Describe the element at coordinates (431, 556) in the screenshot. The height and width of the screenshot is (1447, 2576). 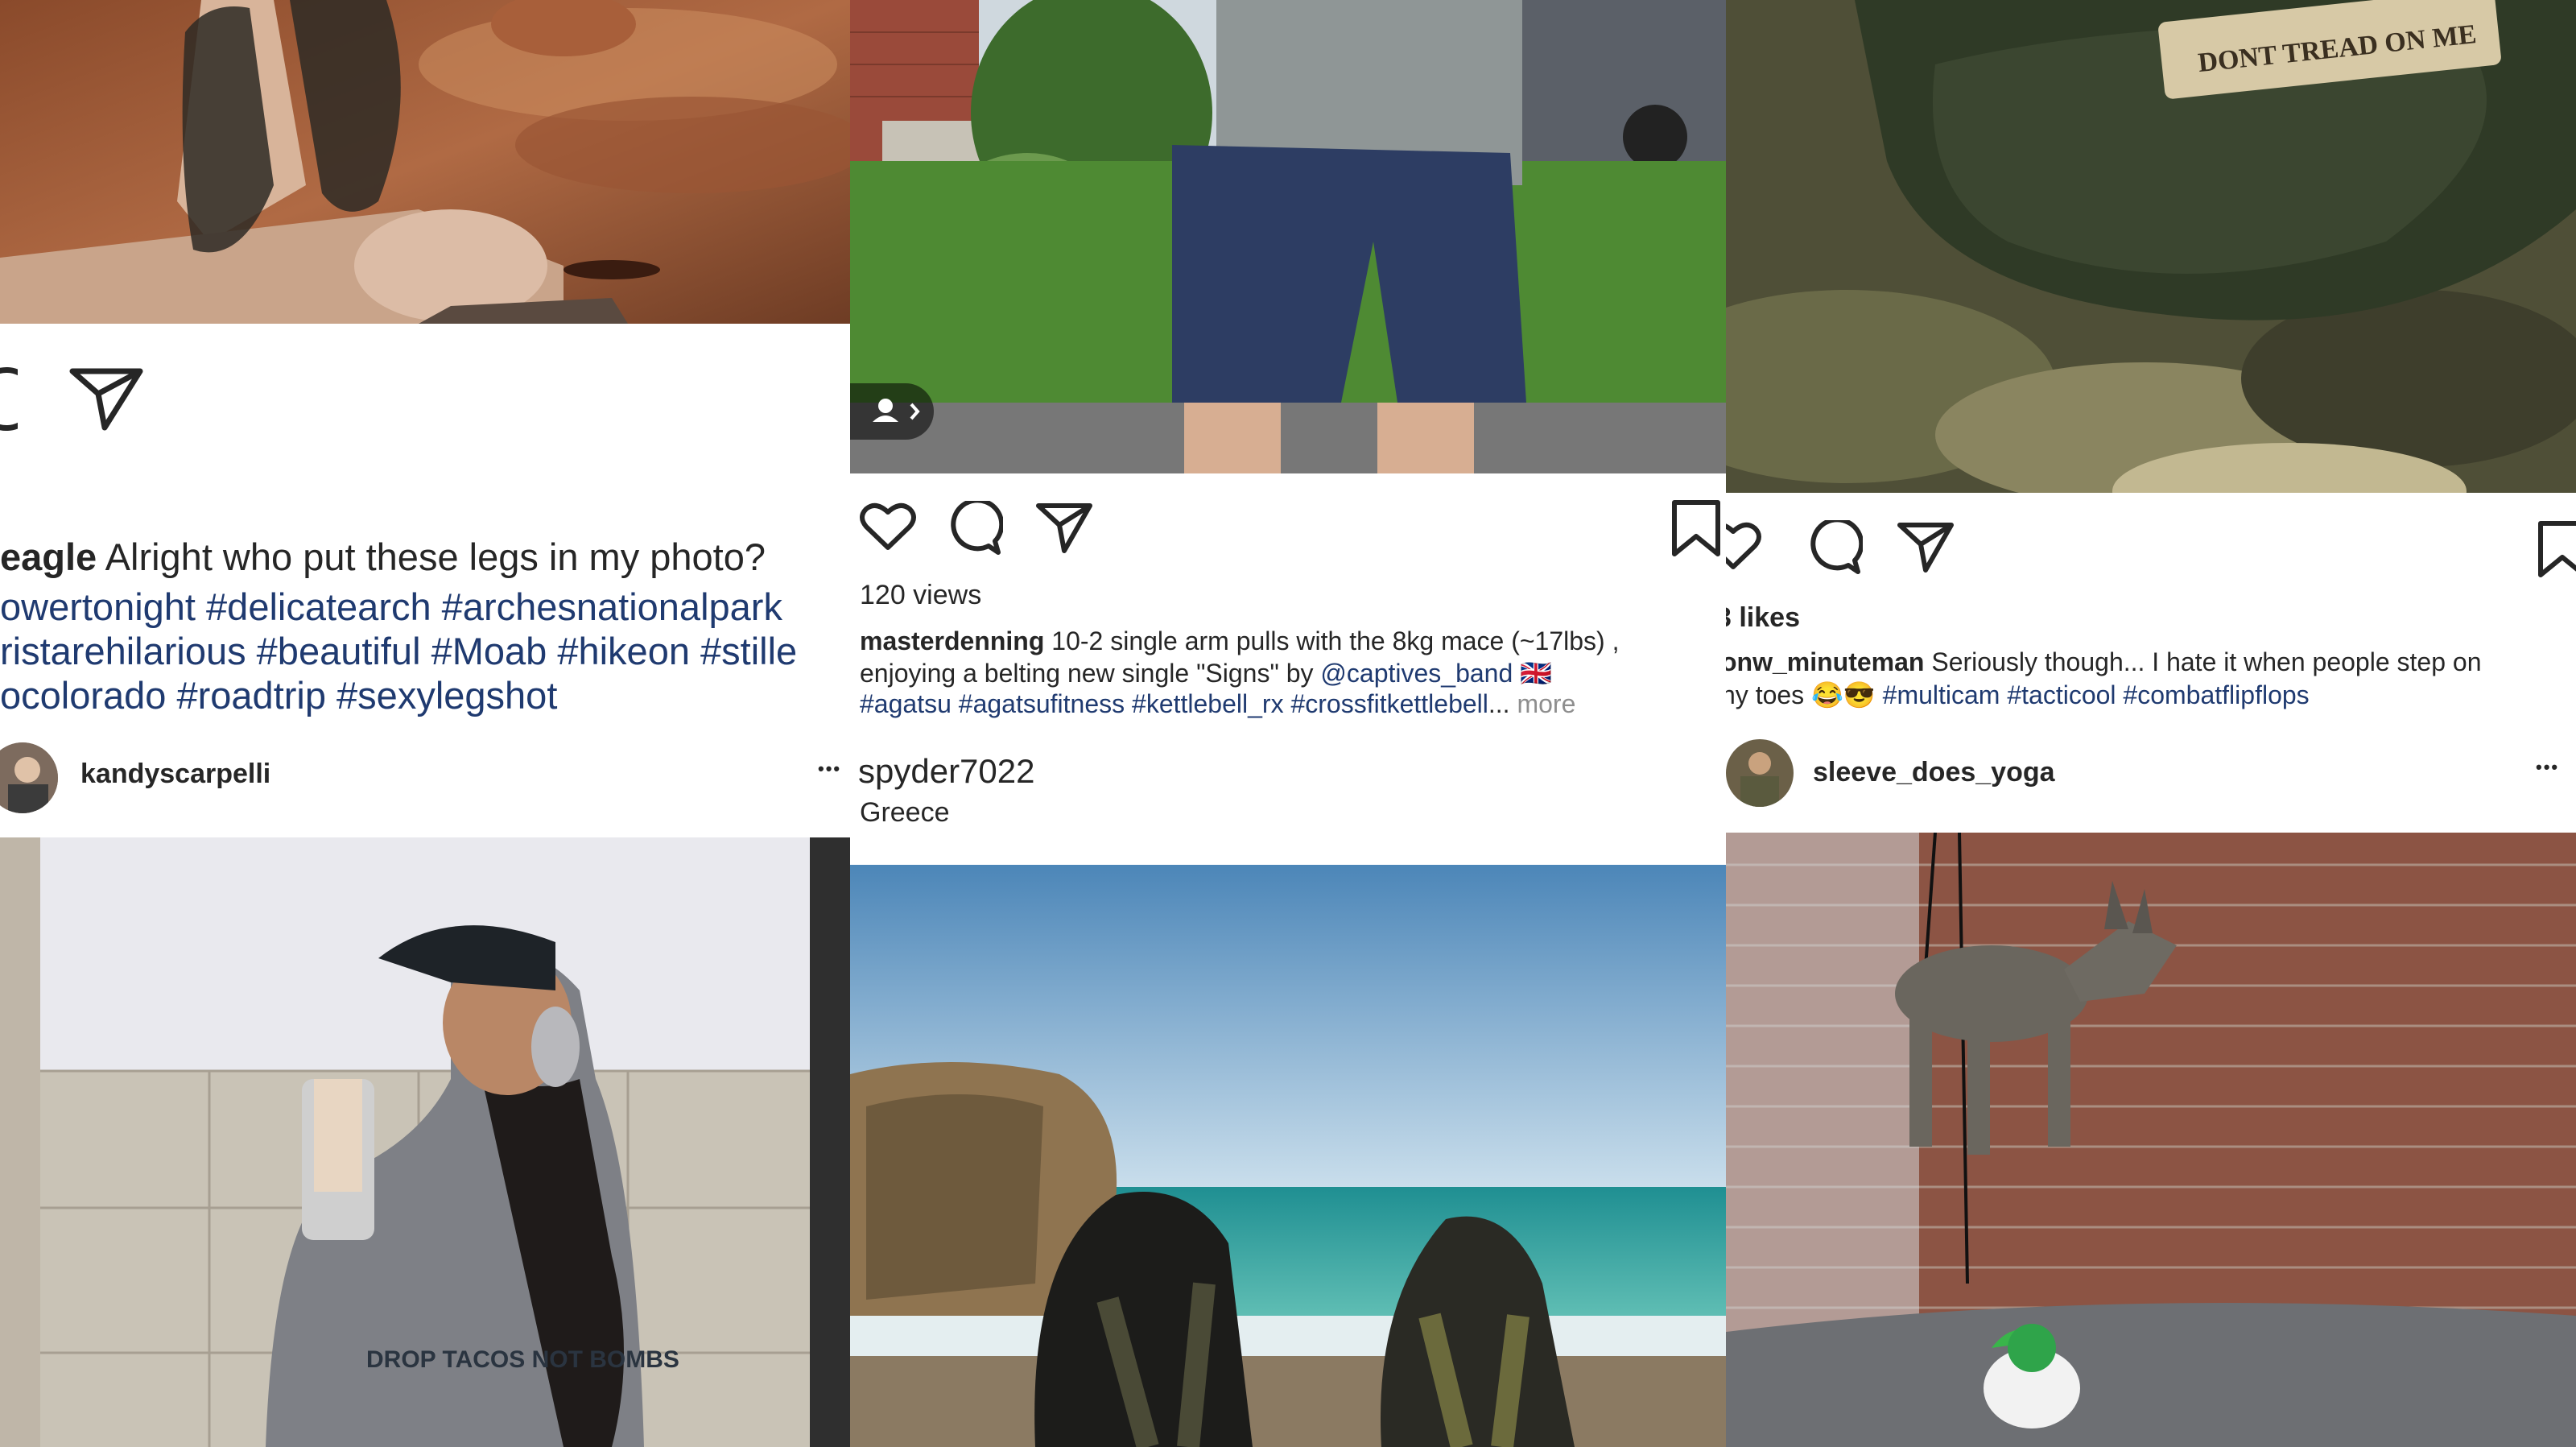
I see `caption-text: Alright who put these legs in my photo?` at that location.